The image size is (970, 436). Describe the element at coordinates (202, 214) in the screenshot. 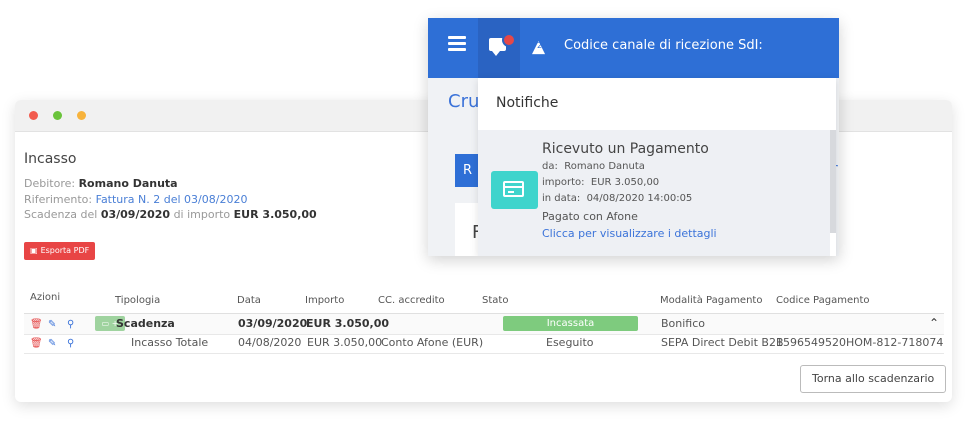

I see `scadenza-mid: di importo` at that location.